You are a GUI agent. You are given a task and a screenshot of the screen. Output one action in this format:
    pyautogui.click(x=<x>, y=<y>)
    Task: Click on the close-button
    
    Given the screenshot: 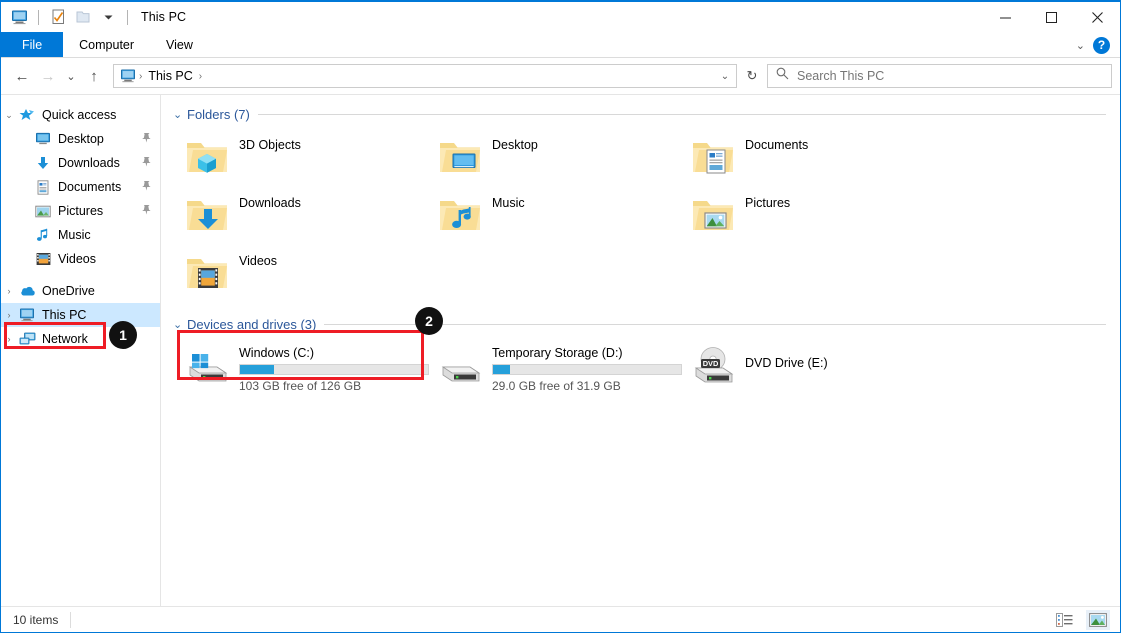 What is the action you would take?
    pyautogui.click(x=1097, y=17)
    